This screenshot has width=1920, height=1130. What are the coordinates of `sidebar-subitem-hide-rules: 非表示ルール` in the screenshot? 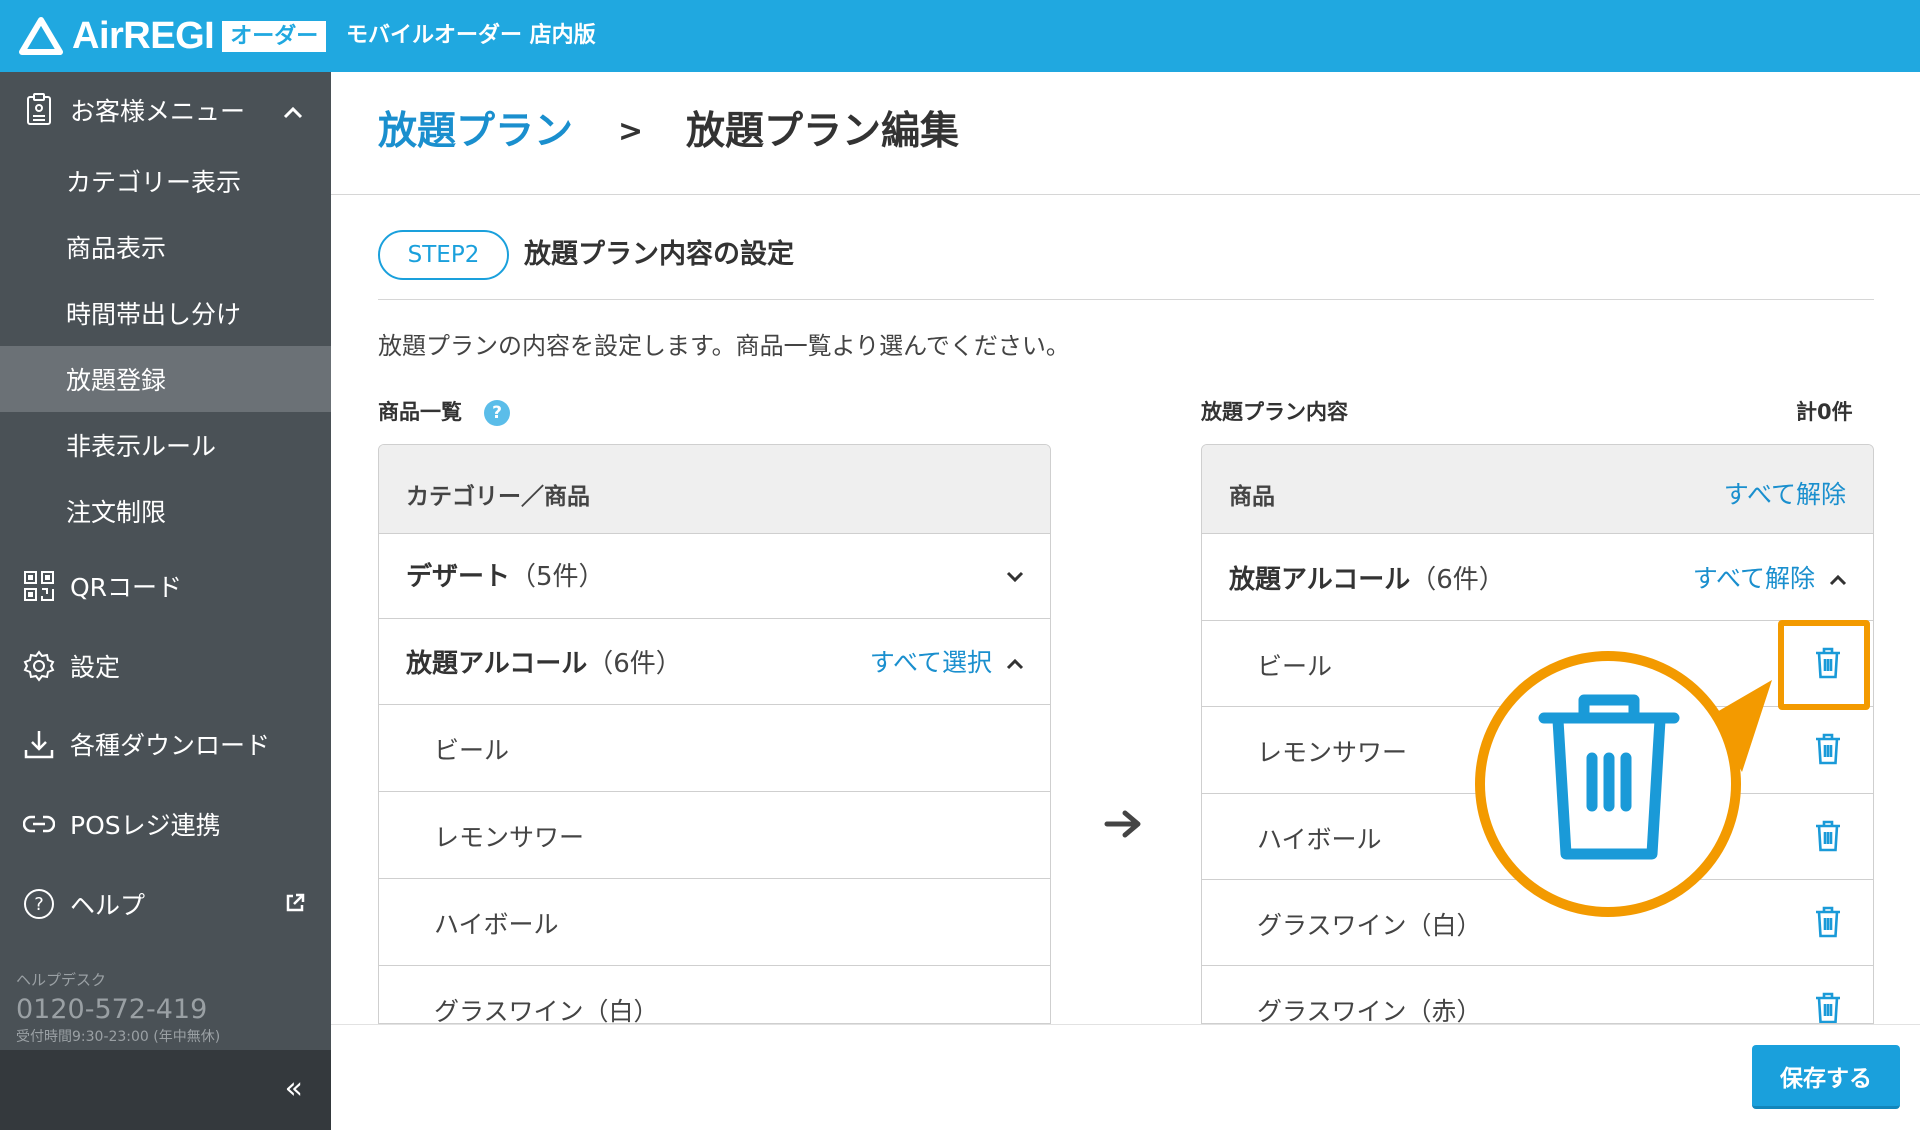 It's located at (165, 445).